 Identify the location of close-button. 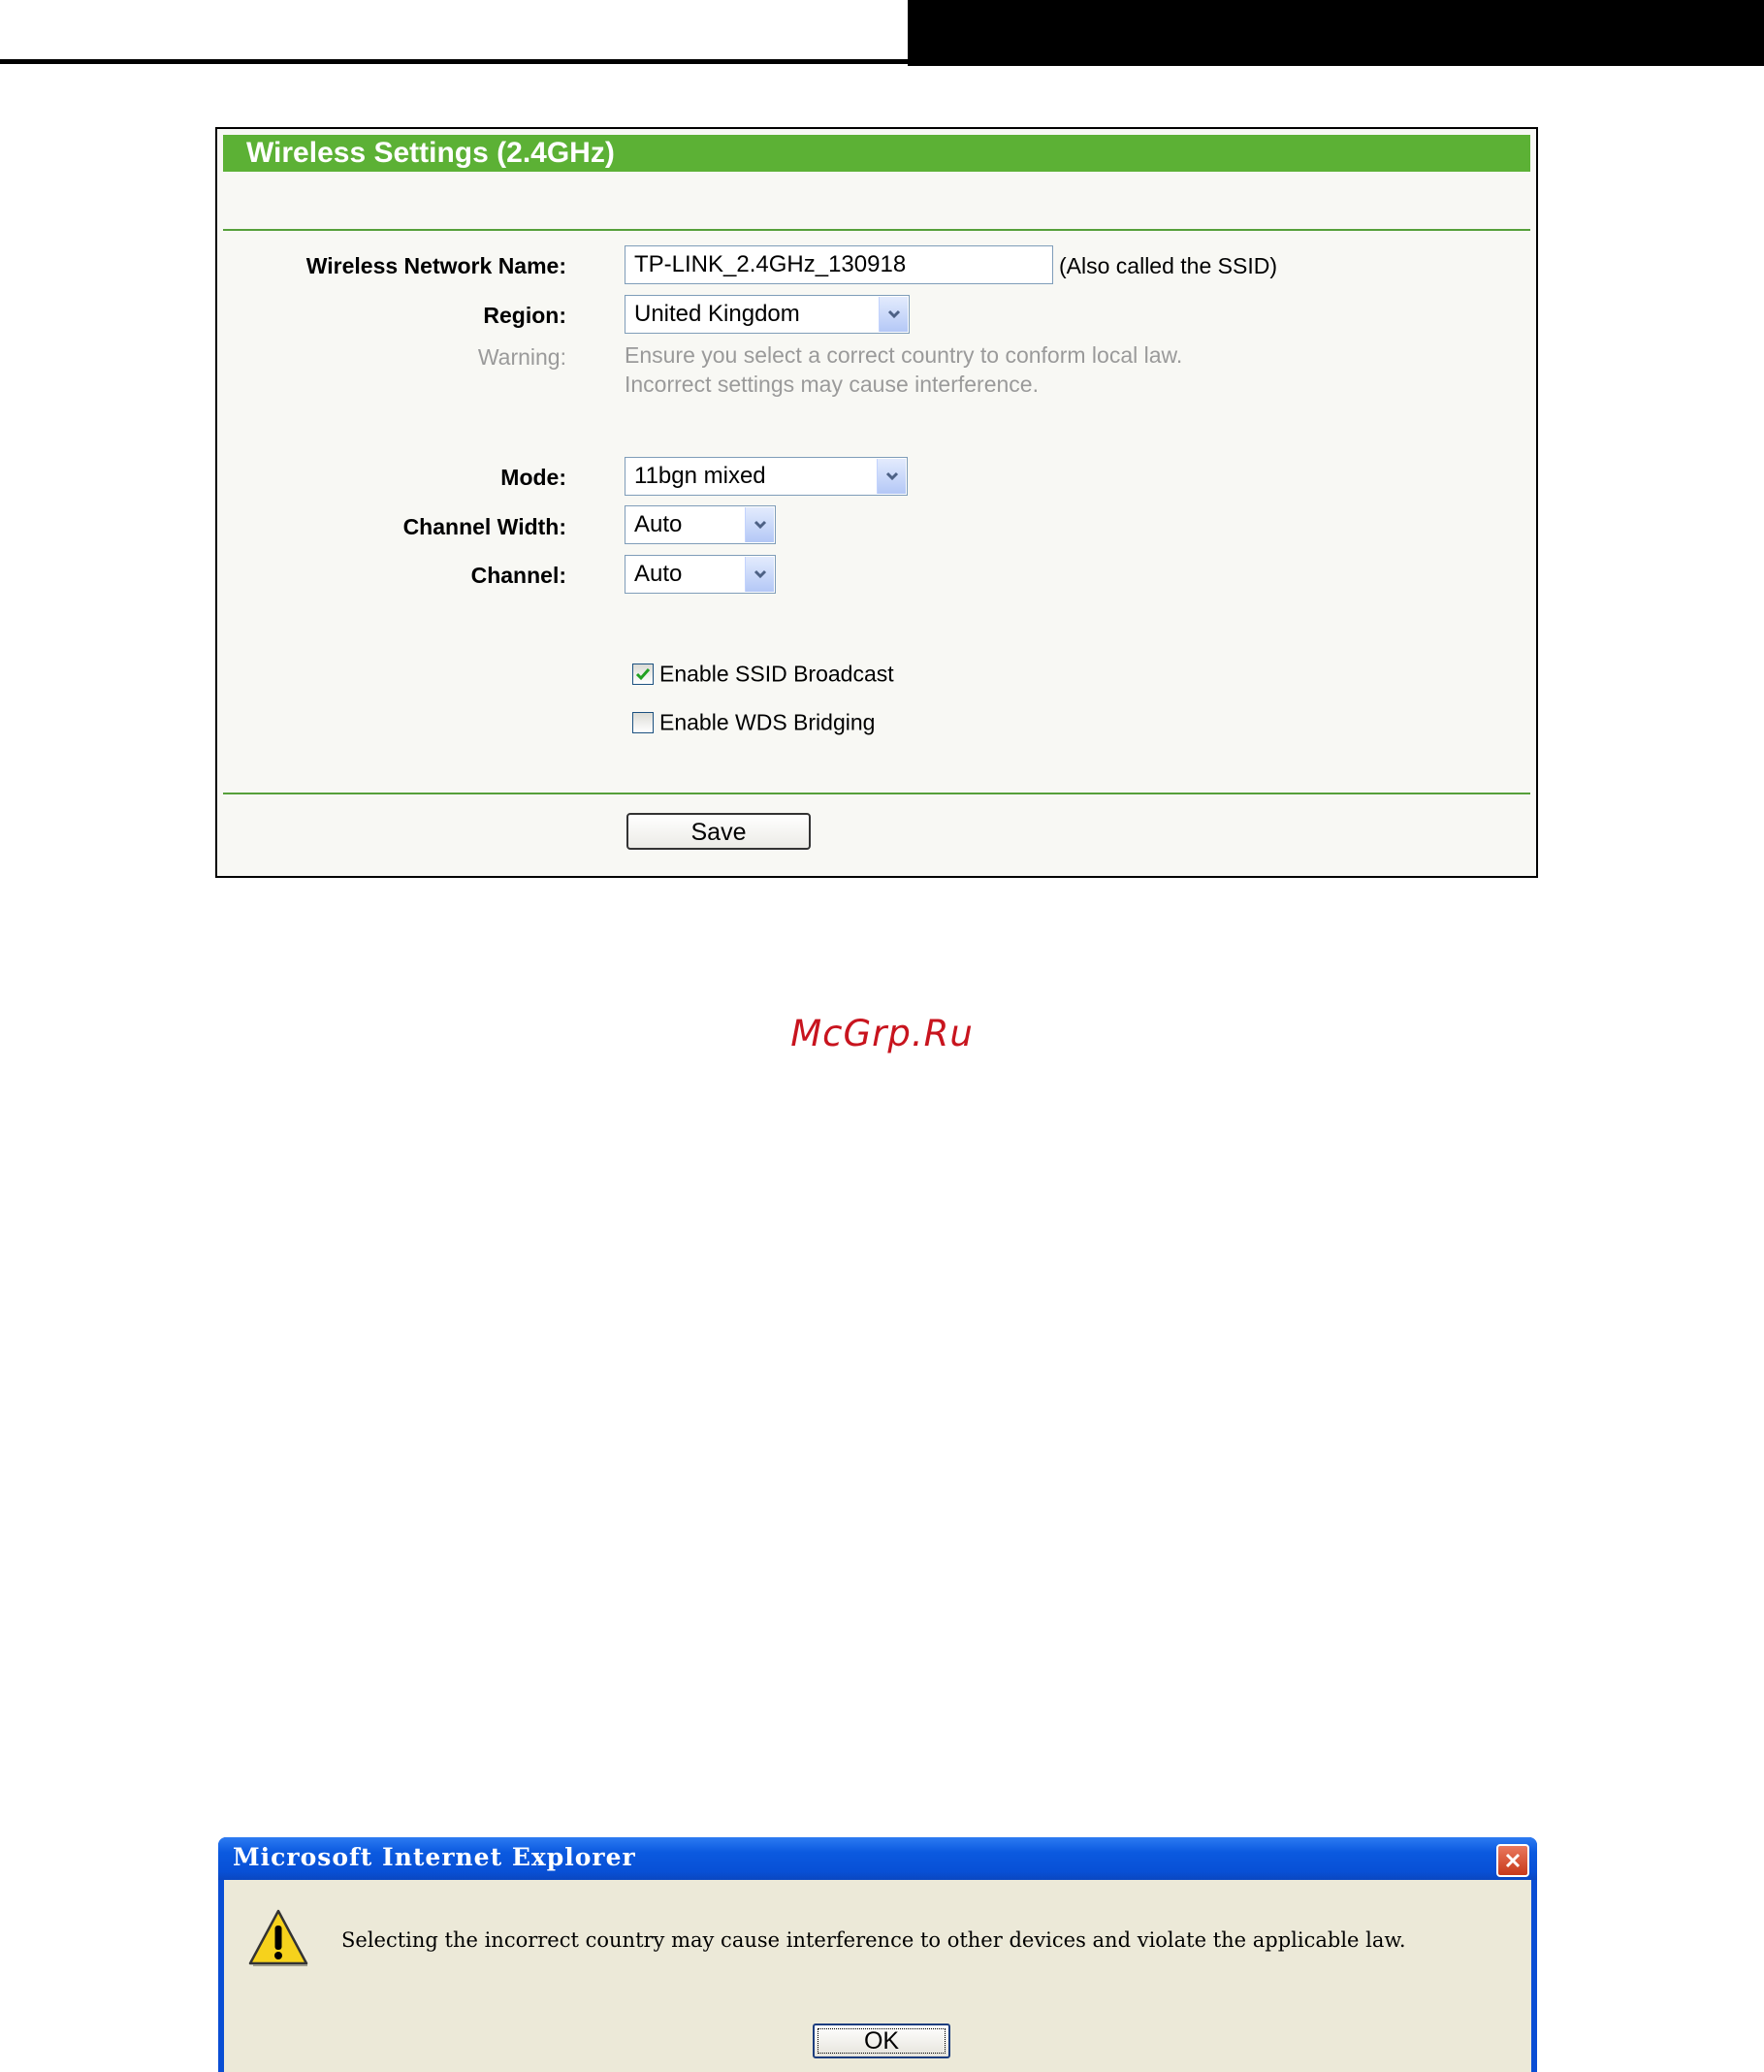
(1512, 1860).